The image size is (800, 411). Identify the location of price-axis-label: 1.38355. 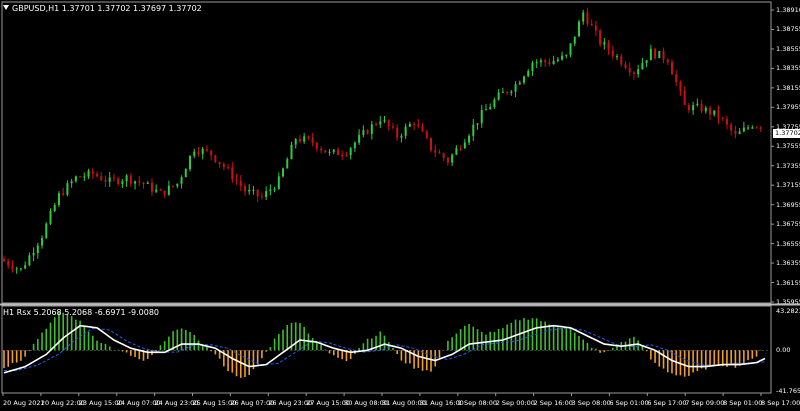
(788, 68).